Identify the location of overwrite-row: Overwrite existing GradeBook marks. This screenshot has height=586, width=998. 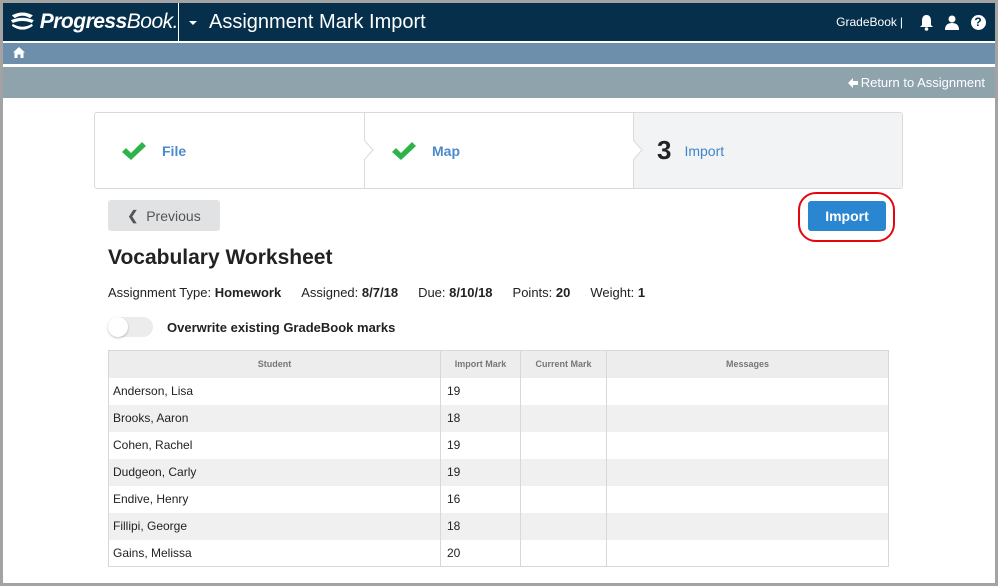
(251, 327).